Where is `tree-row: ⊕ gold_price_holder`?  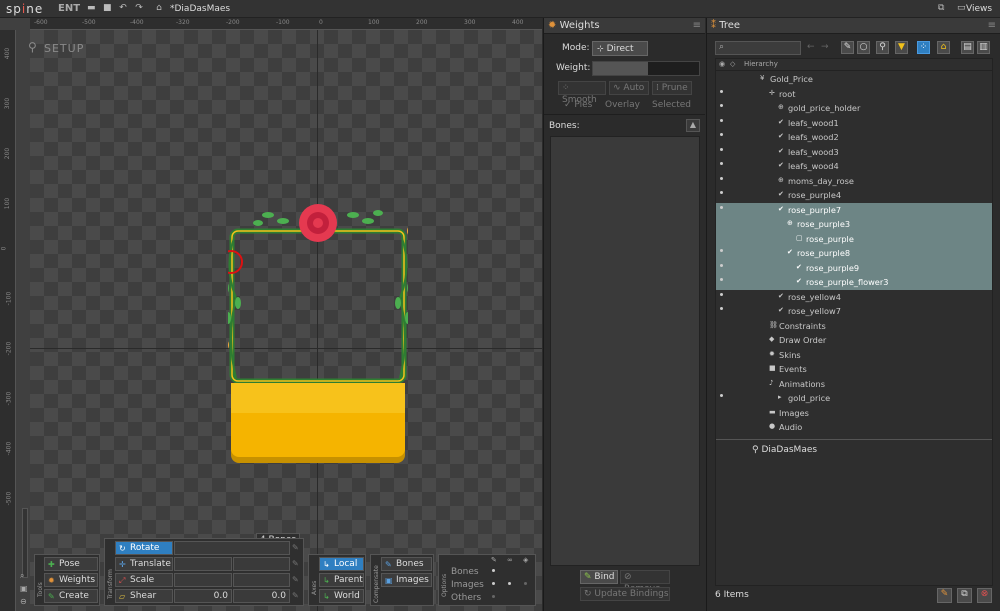 tree-row: ⊕ gold_price_holder is located at coordinates (854, 108).